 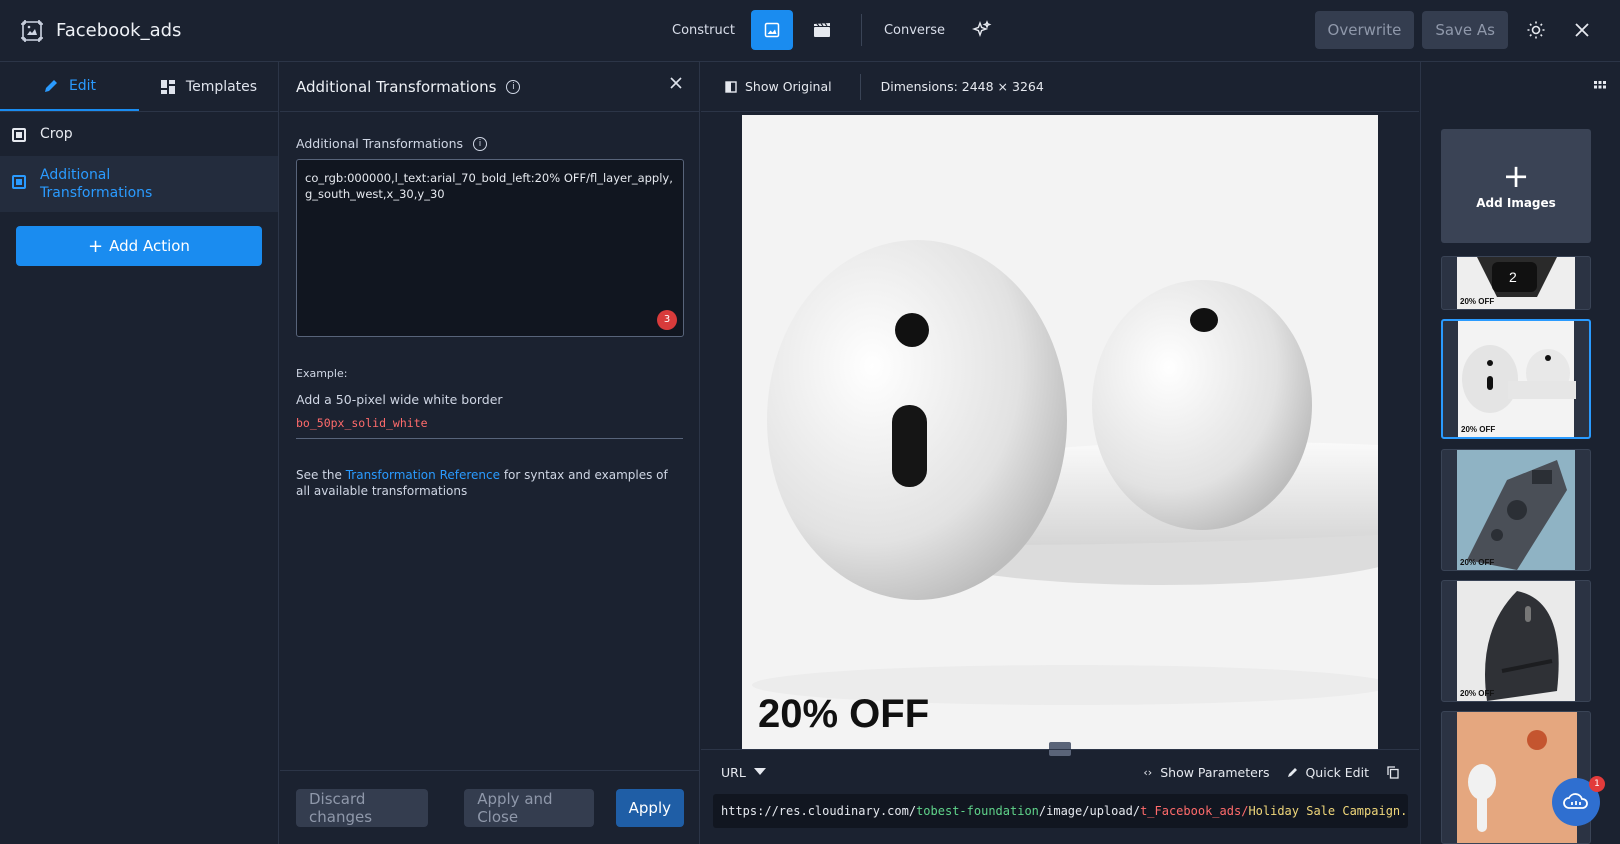 I want to click on app-title: Facebook_ads, so click(x=119, y=30).